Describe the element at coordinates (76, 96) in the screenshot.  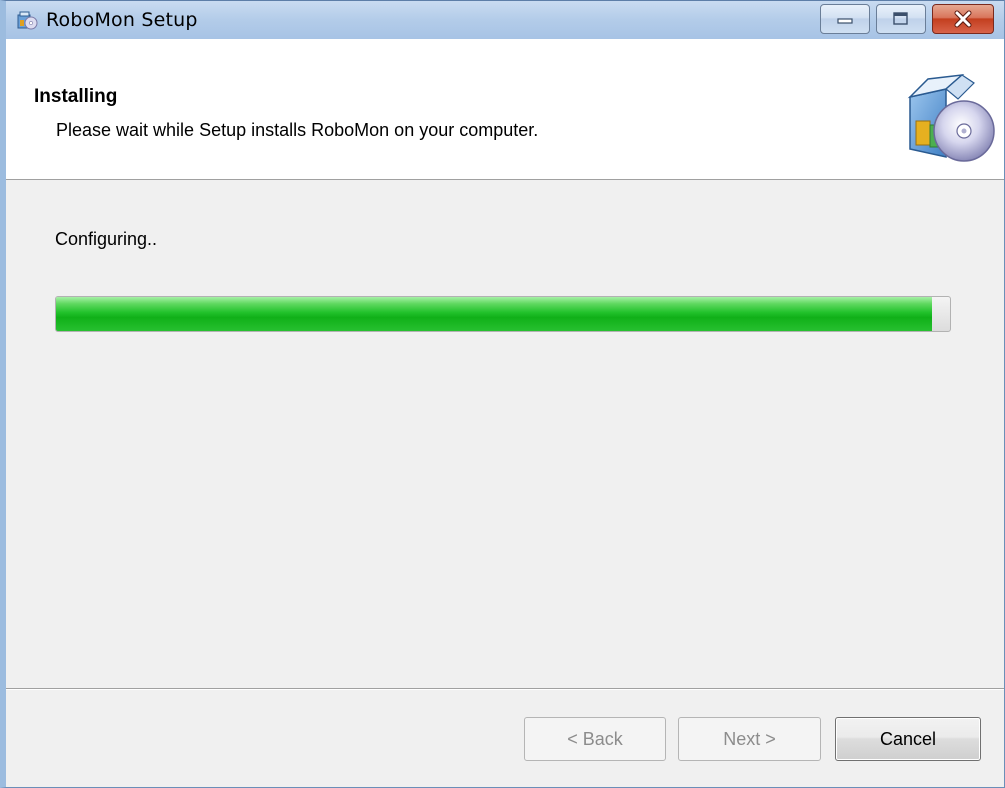
I see `page-title-text: Installing` at that location.